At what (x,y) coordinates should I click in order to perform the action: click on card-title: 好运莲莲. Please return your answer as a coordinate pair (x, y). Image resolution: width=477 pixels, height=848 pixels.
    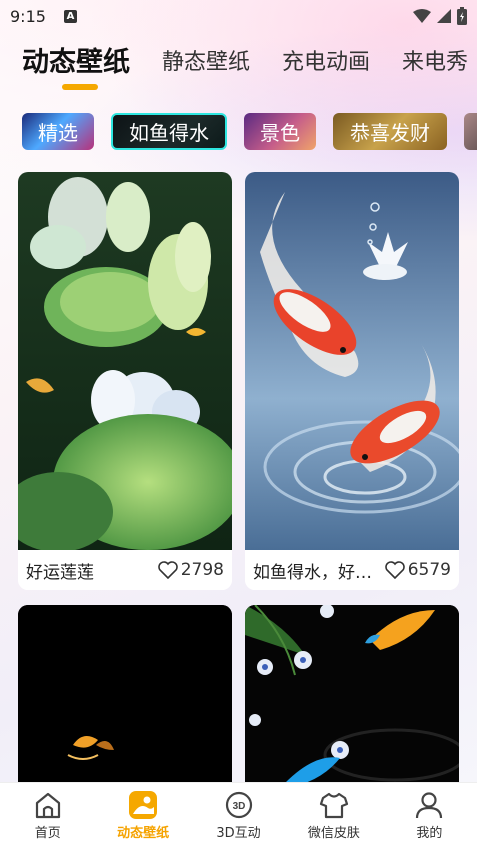
    Looking at the image, I should click on (60, 572).